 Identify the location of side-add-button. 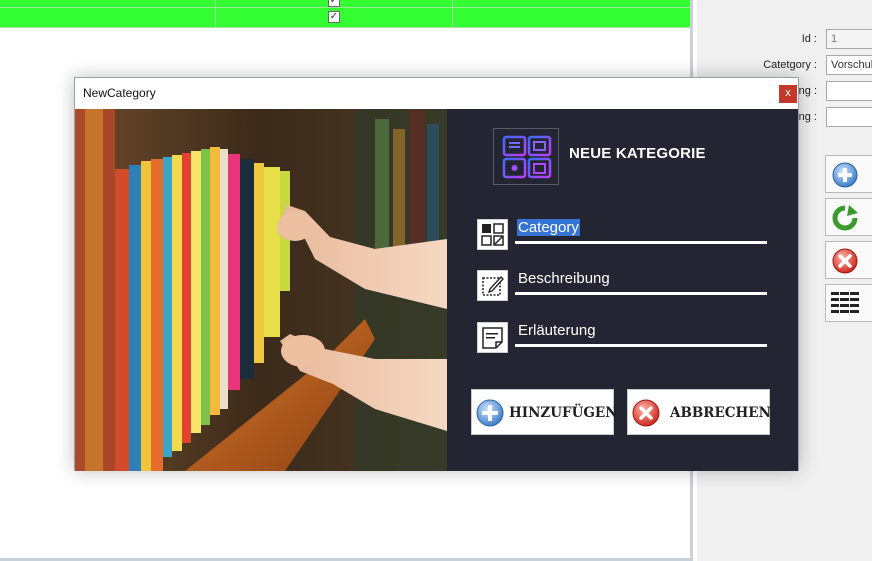
(848, 174).